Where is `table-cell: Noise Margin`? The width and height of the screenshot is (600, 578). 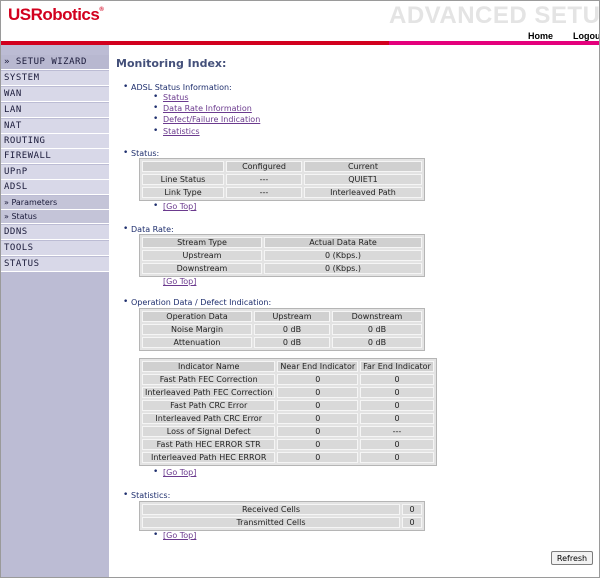 table-cell: Noise Margin is located at coordinates (197, 329).